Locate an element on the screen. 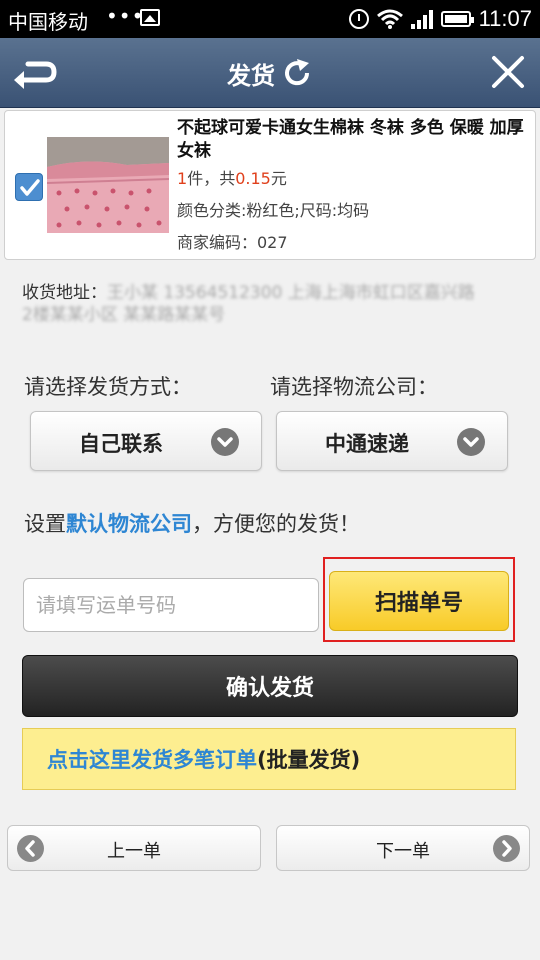 The height and width of the screenshot is (960, 540). shipping-method-value: 自己联系 is located at coordinates (121, 444).